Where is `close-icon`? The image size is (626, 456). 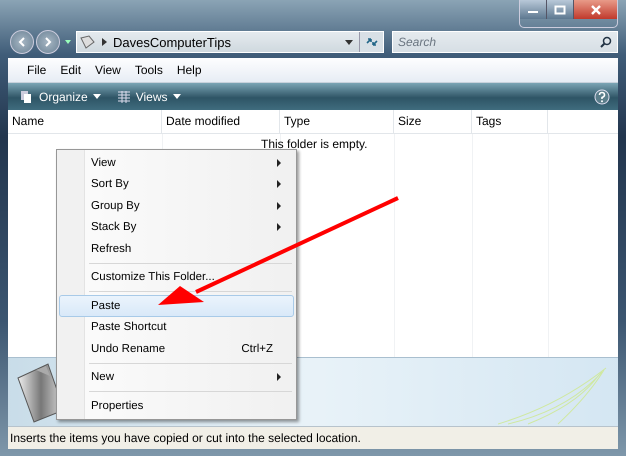
close-icon is located at coordinates (596, 9).